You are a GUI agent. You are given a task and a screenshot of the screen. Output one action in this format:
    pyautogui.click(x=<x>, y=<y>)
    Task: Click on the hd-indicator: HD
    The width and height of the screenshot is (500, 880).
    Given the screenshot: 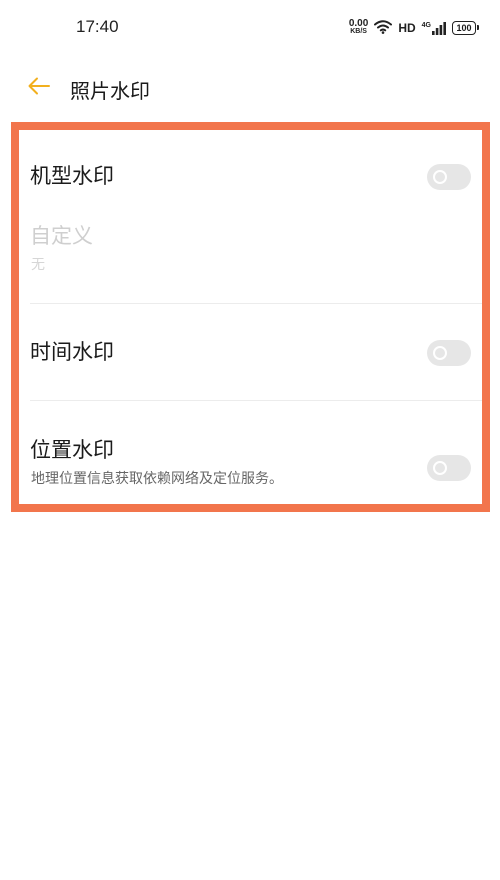 What is the action you would take?
    pyautogui.click(x=407, y=28)
    